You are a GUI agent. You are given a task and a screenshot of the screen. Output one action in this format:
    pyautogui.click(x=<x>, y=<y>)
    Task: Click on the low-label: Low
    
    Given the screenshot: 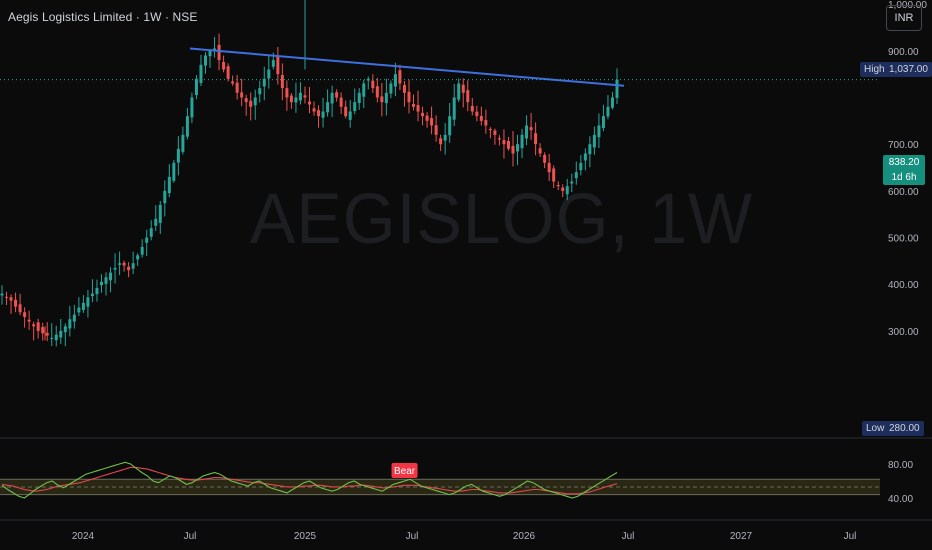 What is the action you would take?
    pyautogui.click(x=875, y=428)
    